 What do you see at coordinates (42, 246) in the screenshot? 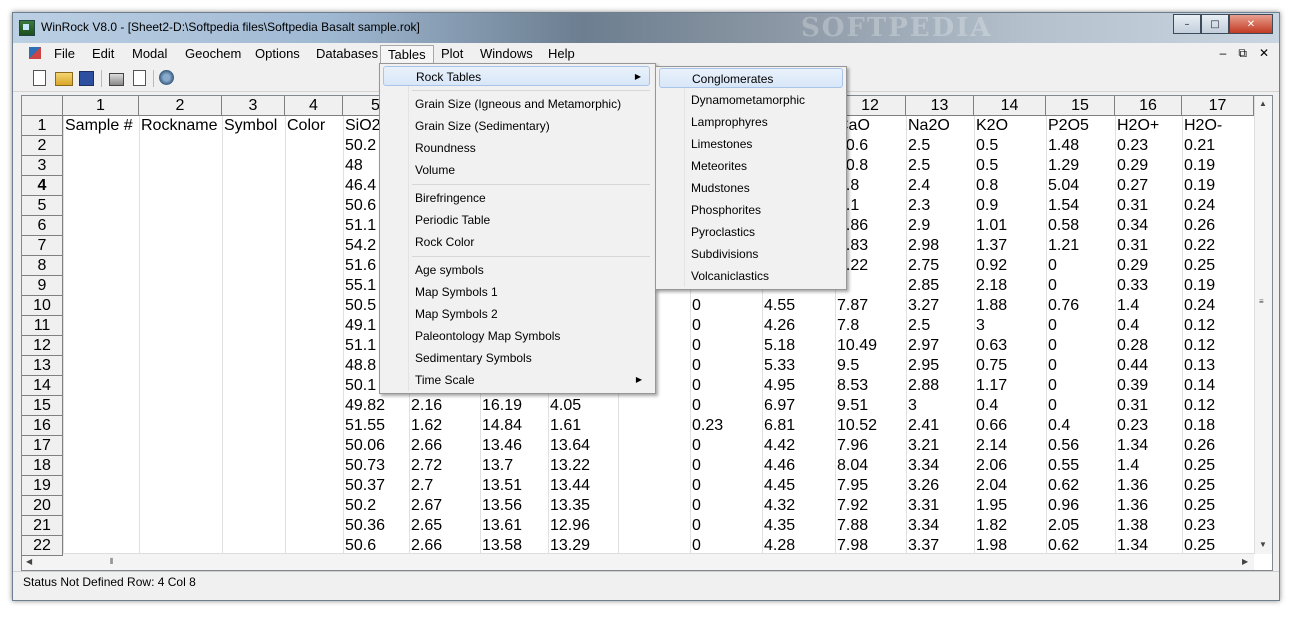
I see `row-header: 7` at bounding box center [42, 246].